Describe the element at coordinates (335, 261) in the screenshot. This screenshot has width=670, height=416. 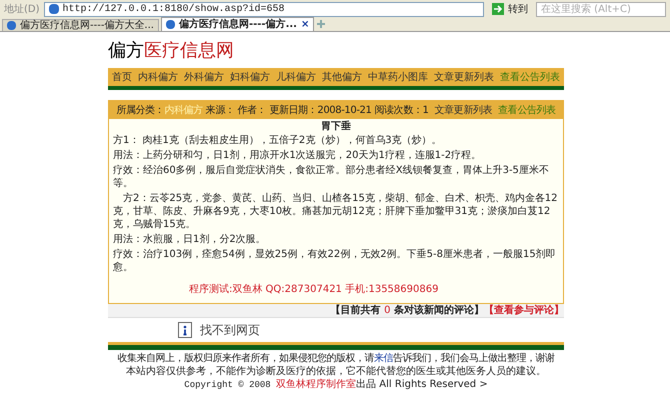
I see `article-paragraph: 疗效：治疗103例，痊愈54例，显效25例，有效22例，无效2例。下垂5-8厘米患者，一般服15剂即愈。` at that location.